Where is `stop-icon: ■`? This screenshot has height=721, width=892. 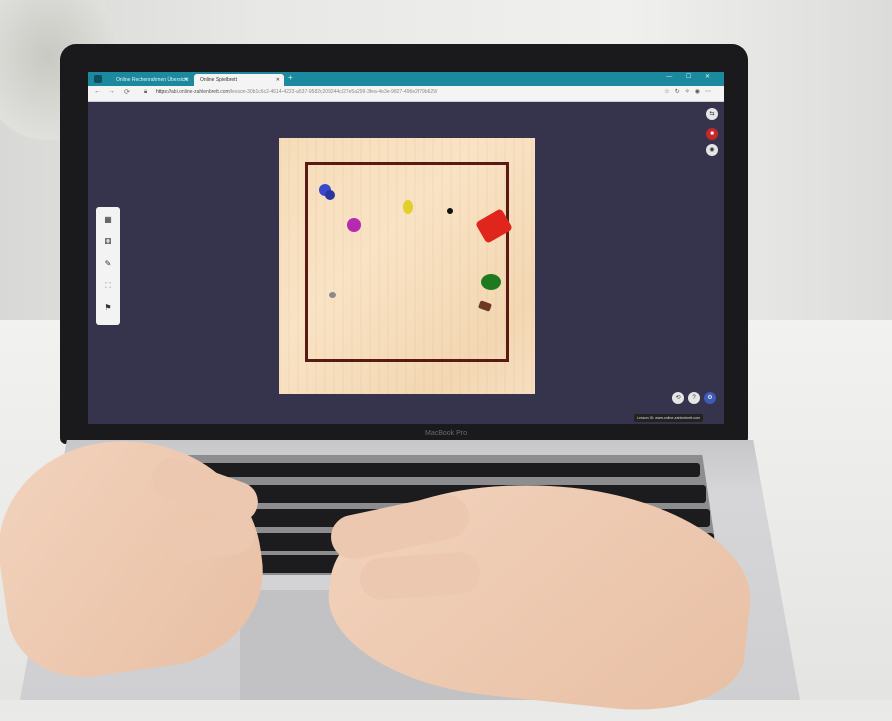
stop-icon: ■ is located at coordinates (712, 134).